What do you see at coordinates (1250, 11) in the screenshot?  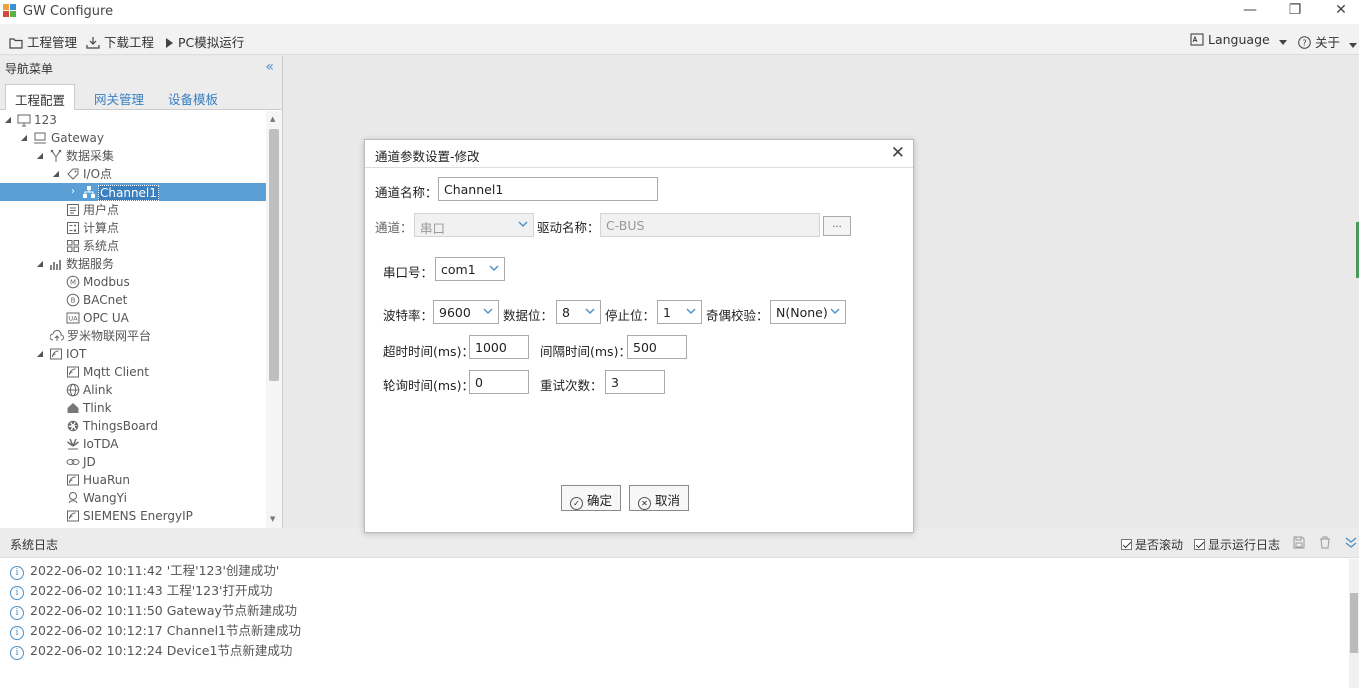 I see `minimize-button: —` at bounding box center [1250, 11].